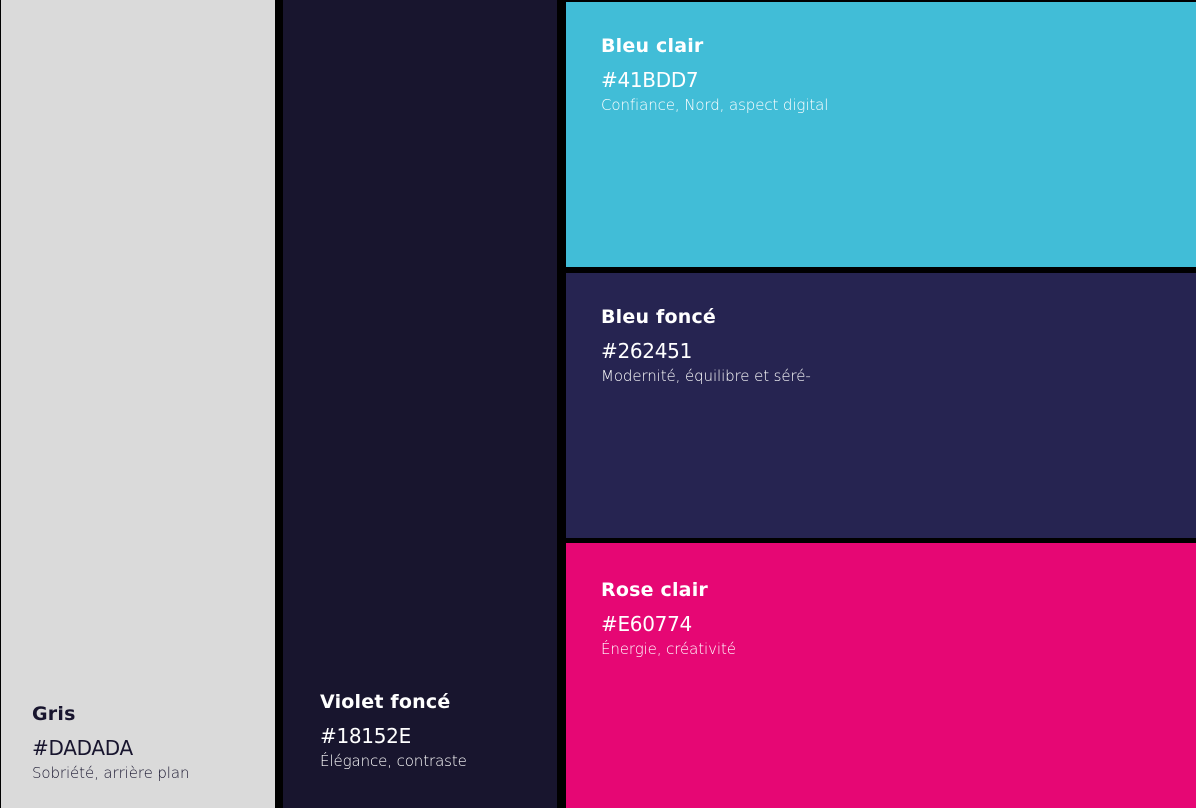 The height and width of the screenshot is (808, 1196). I want to click on swatch-gris-label: Gris #DADADA Sobriété, arrière plan, so click(110, 742).